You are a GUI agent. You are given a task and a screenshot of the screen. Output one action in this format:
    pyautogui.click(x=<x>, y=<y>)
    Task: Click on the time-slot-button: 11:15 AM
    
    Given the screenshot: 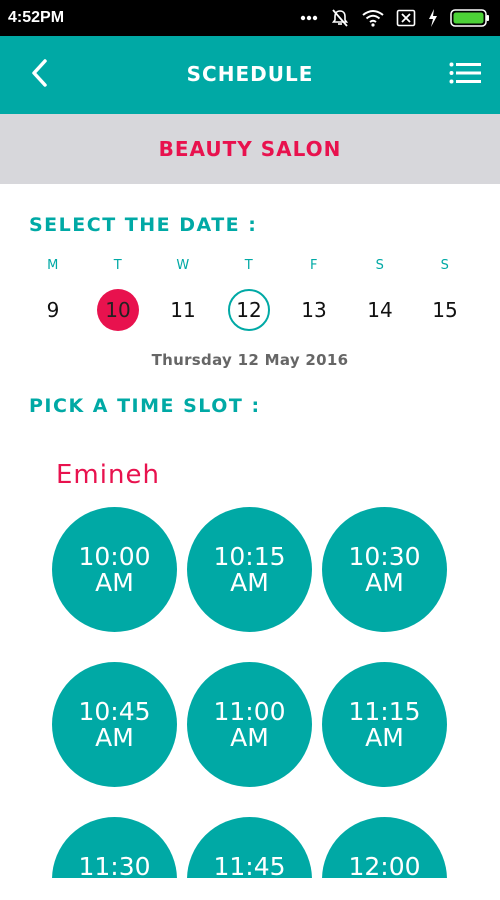 What is the action you would take?
    pyautogui.click(x=384, y=724)
    